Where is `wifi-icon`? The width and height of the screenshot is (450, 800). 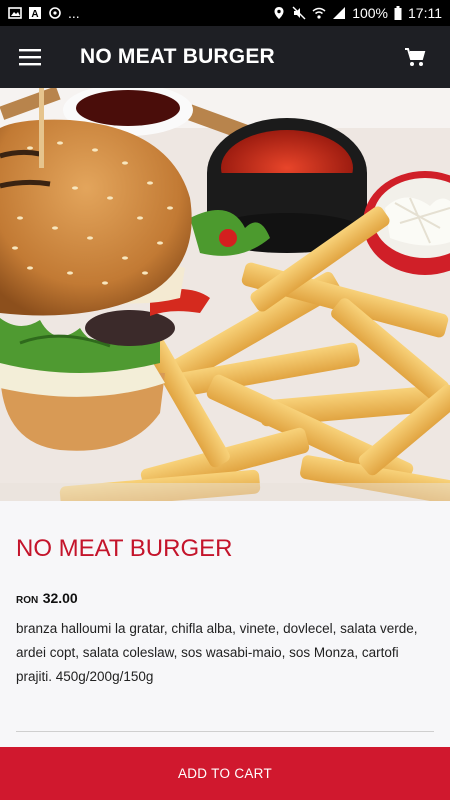
wifi-icon is located at coordinates (319, 13).